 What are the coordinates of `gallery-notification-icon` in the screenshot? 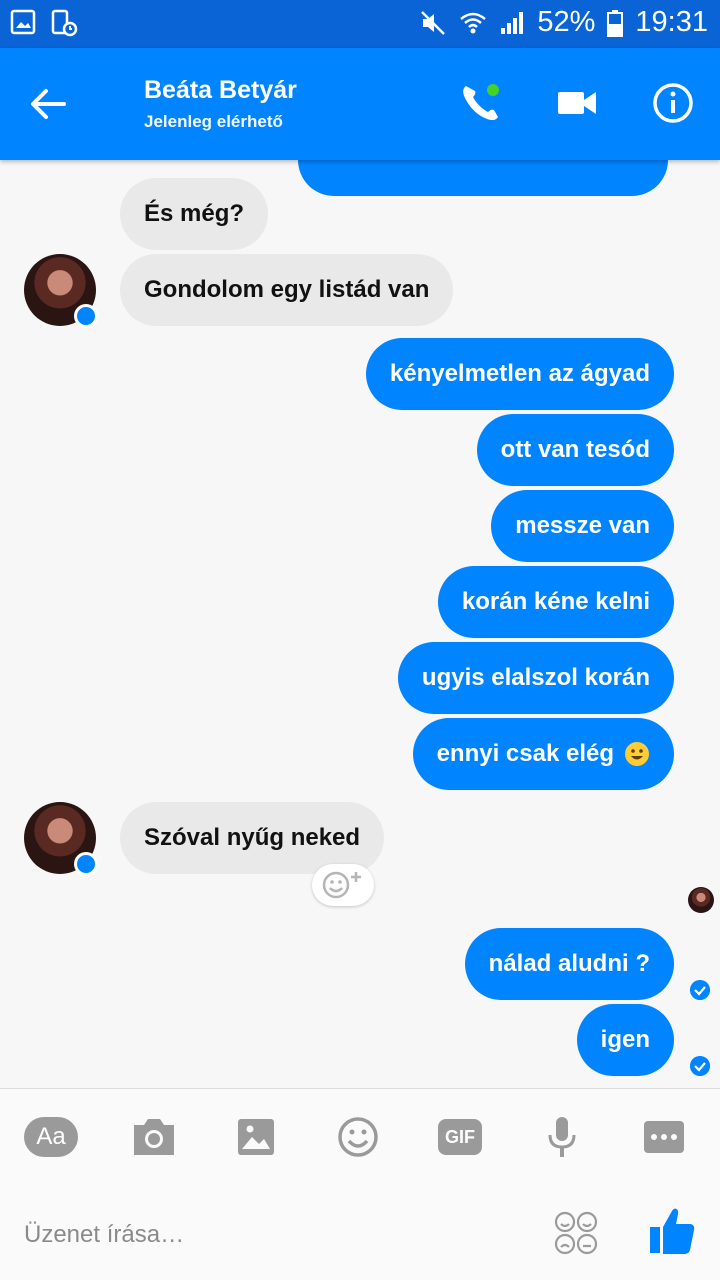 It's located at (23, 22).